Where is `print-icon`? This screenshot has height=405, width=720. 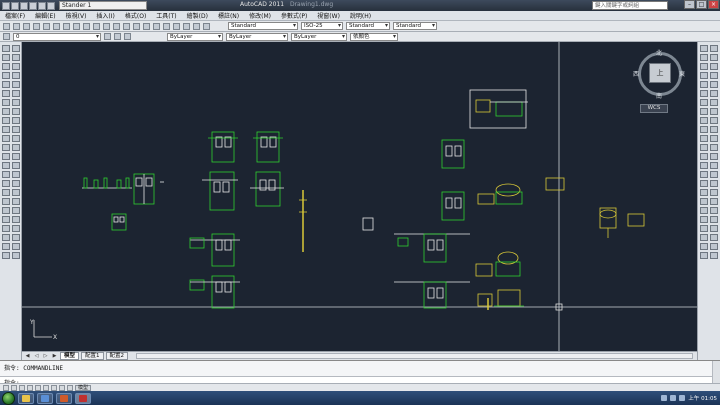 print-icon is located at coordinates (36, 26).